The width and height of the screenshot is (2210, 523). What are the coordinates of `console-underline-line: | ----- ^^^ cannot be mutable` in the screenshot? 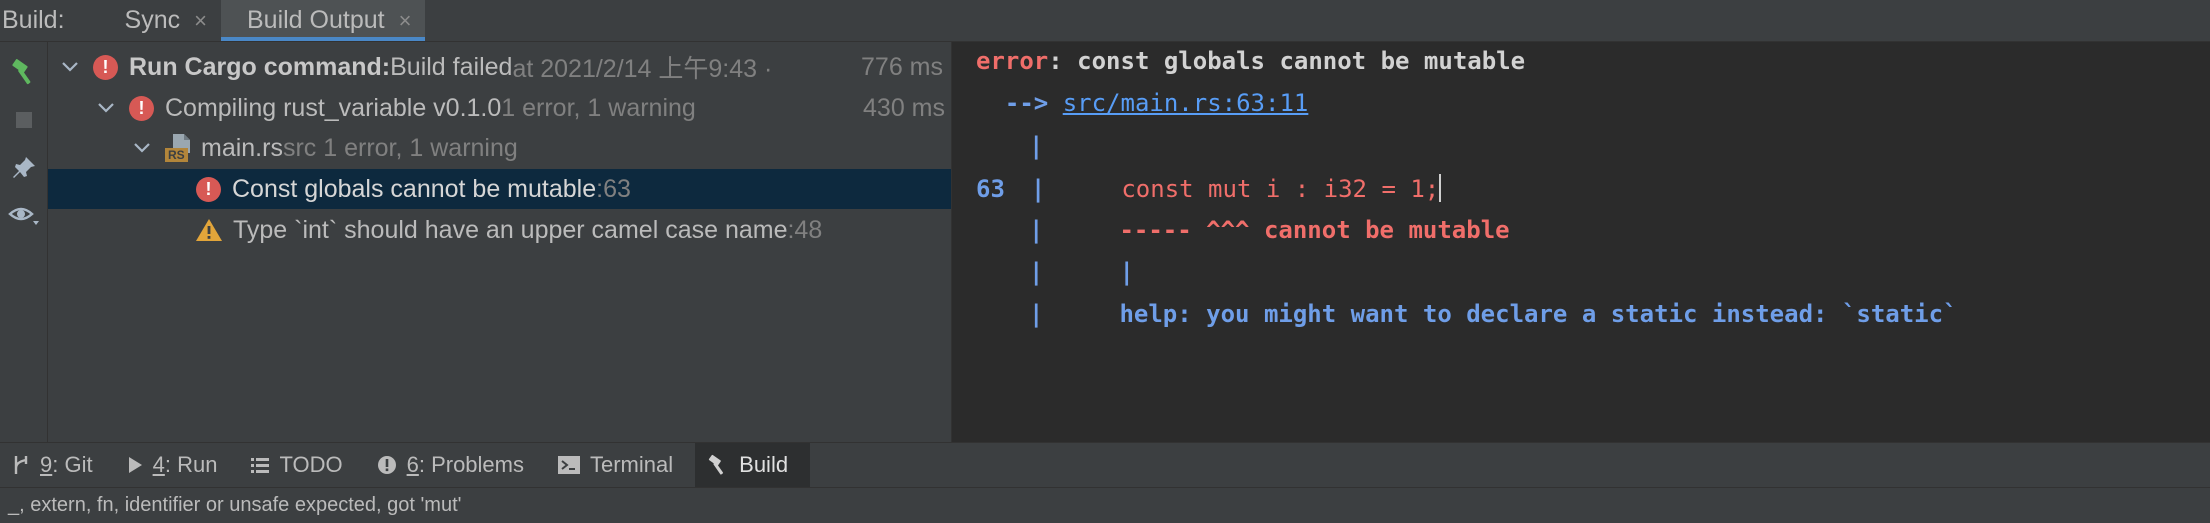 It's located at (1269, 230).